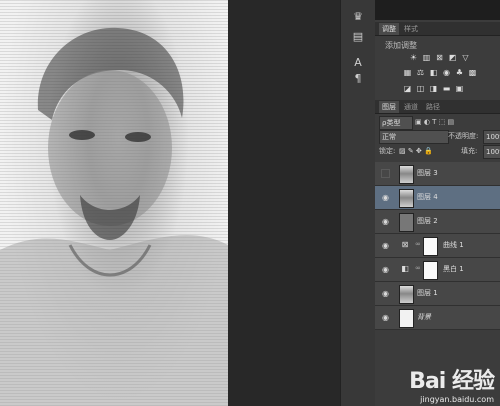 The height and width of the screenshot is (406, 500). What do you see at coordinates (407, 88) in the screenshot?
I see `invert-icon: ◪` at bounding box center [407, 88].